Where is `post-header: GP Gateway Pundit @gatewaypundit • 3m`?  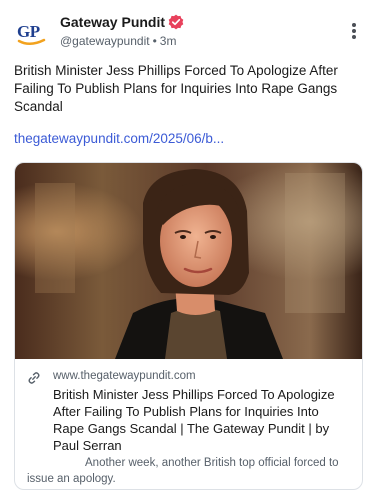 post-header: GP Gateway Pundit @gatewaypundit • 3m is located at coordinates (188, 32).